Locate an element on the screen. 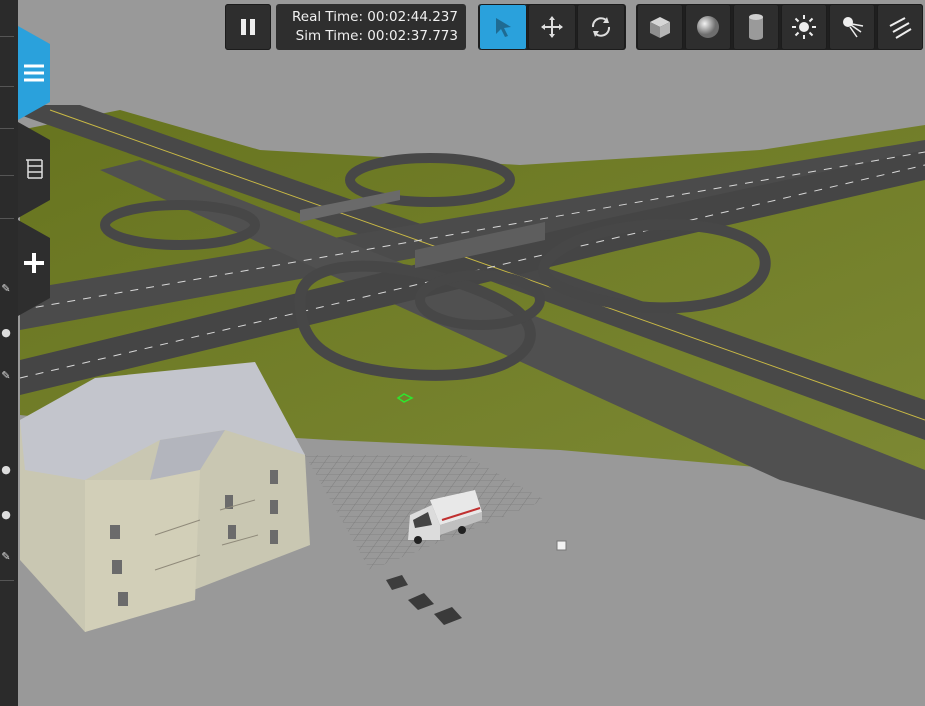 Image resolution: width=925 pixels, height=706 pixels. insert-cylinder-button is located at coordinates (756, 27).